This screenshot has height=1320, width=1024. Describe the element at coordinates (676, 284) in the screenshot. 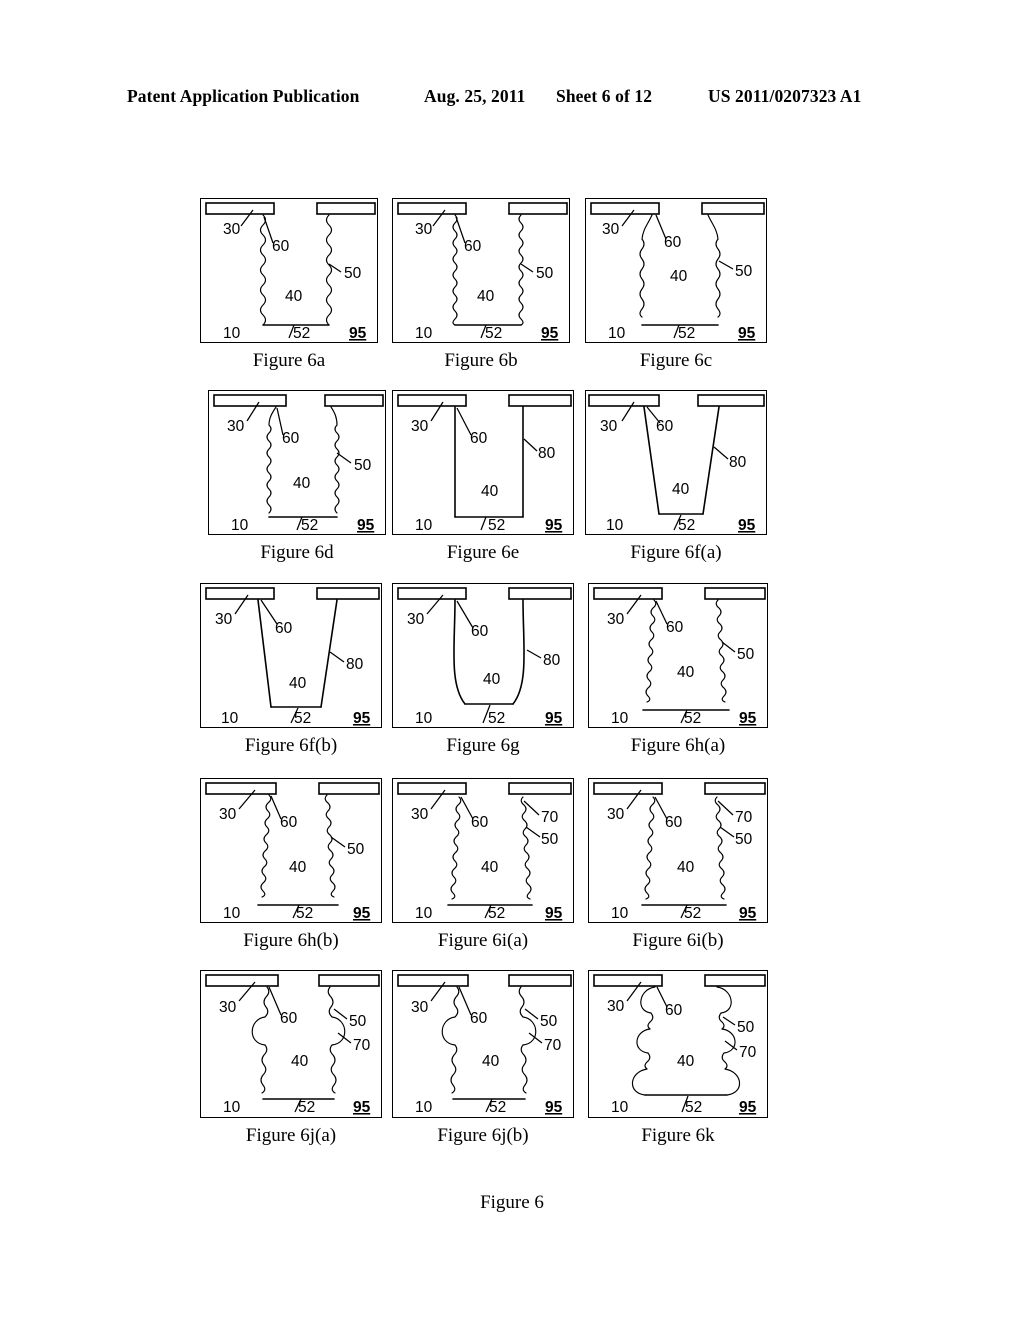

I see `figure-panel-6c: 30 60 50 40 10 52 95 Figure 6c` at that location.